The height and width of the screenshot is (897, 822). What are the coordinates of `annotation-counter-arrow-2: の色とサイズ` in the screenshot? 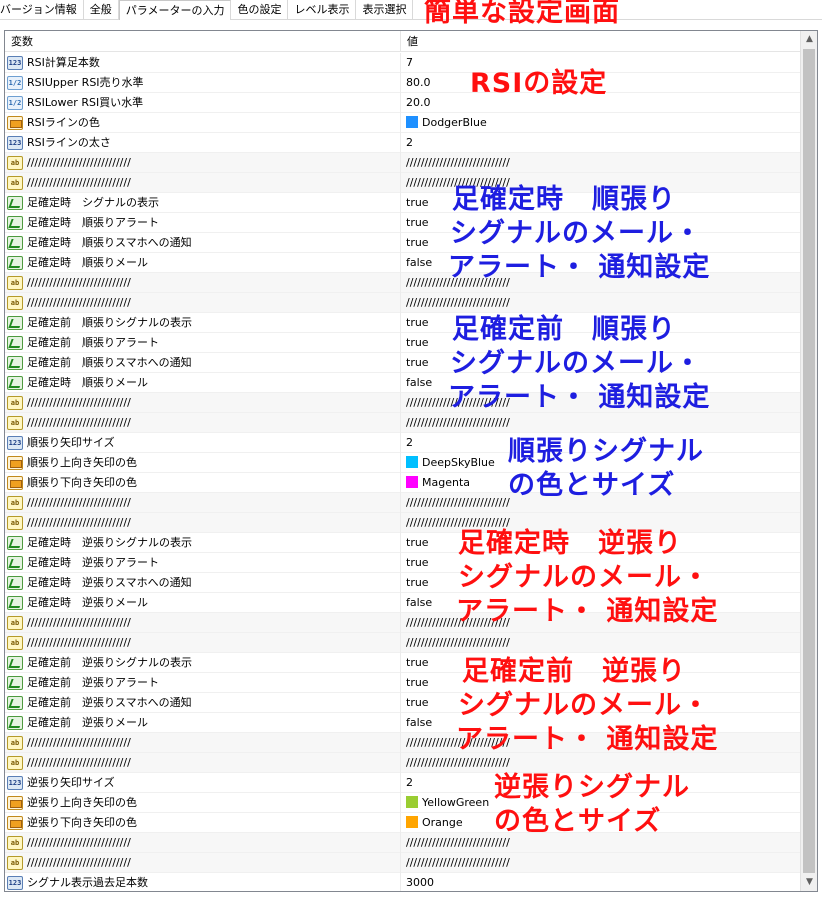 It's located at (578, 821).